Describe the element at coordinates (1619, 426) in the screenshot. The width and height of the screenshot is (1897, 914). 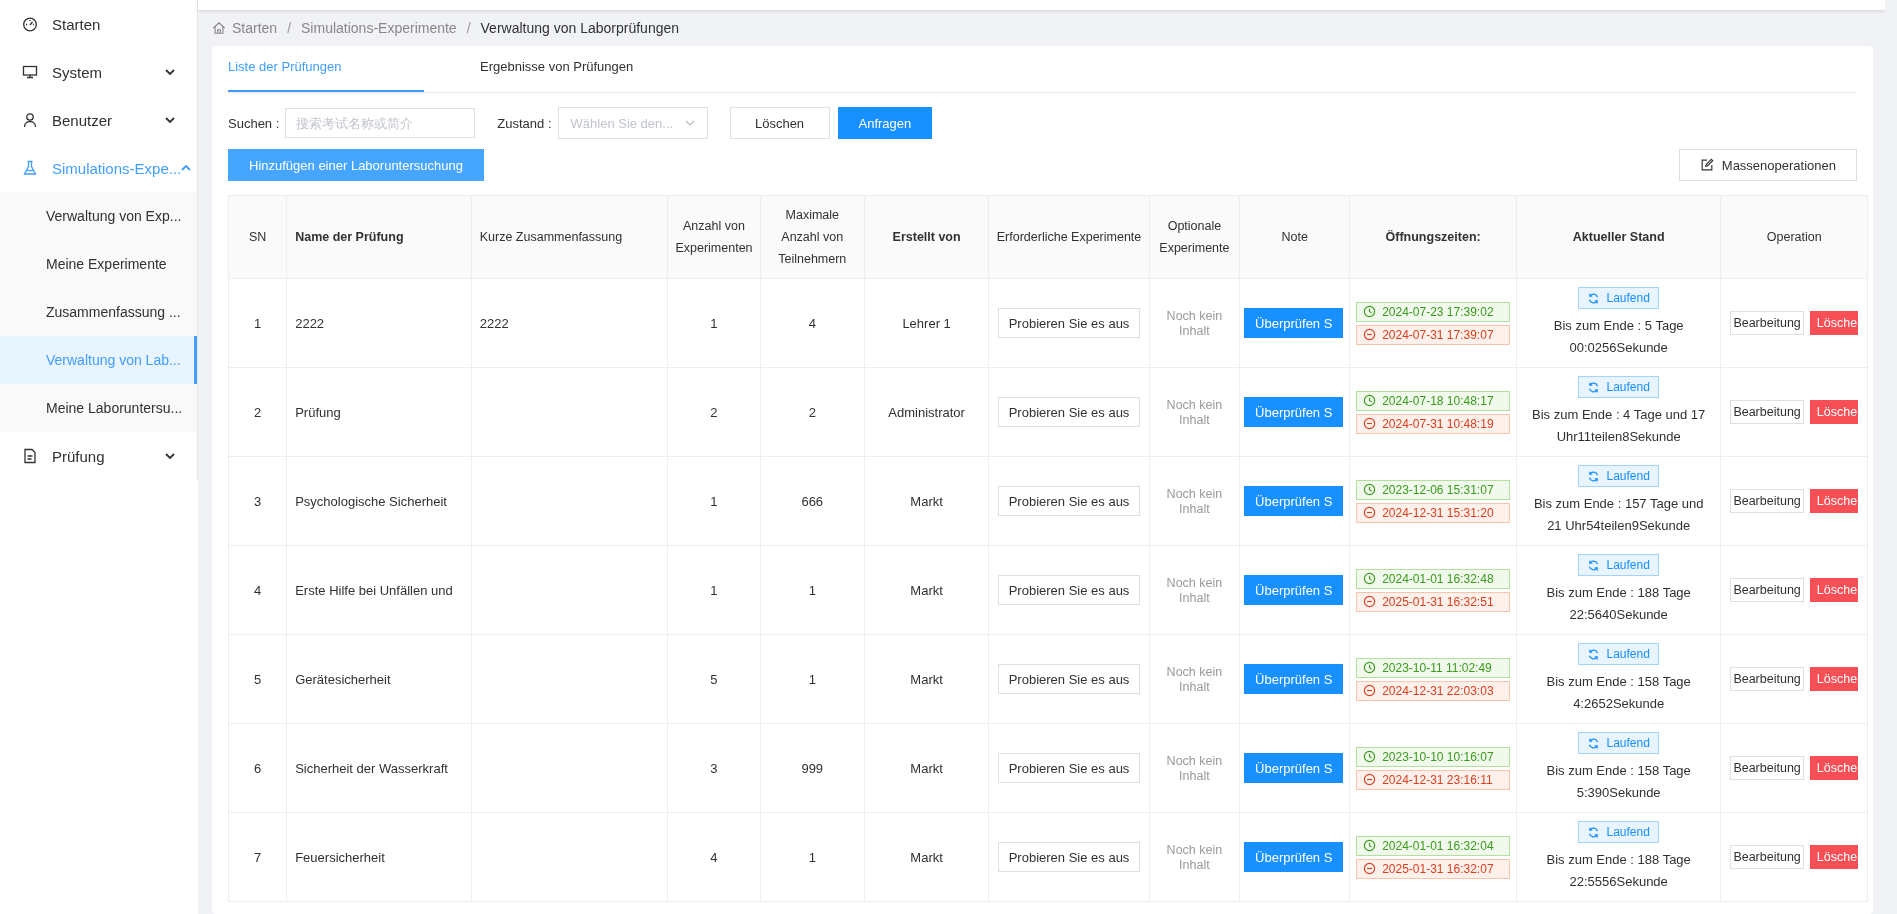
I see `remaining-time: Bis zum Ende : 4 Tage und 17 Uhr11teilen8Sekunde` at that location.